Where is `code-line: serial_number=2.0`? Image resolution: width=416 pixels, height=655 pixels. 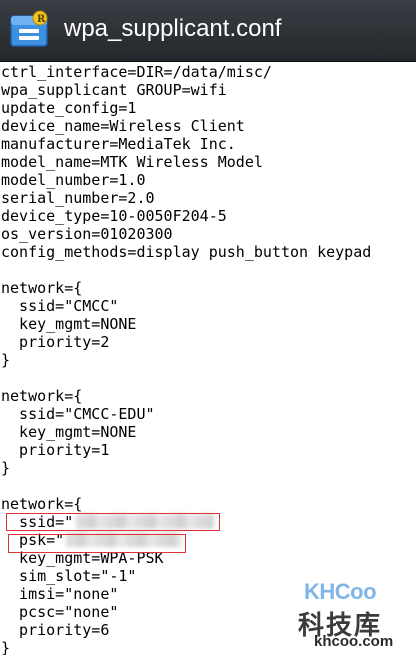 code-line: serial_number=2.0 is located at coordinates (78, 198).